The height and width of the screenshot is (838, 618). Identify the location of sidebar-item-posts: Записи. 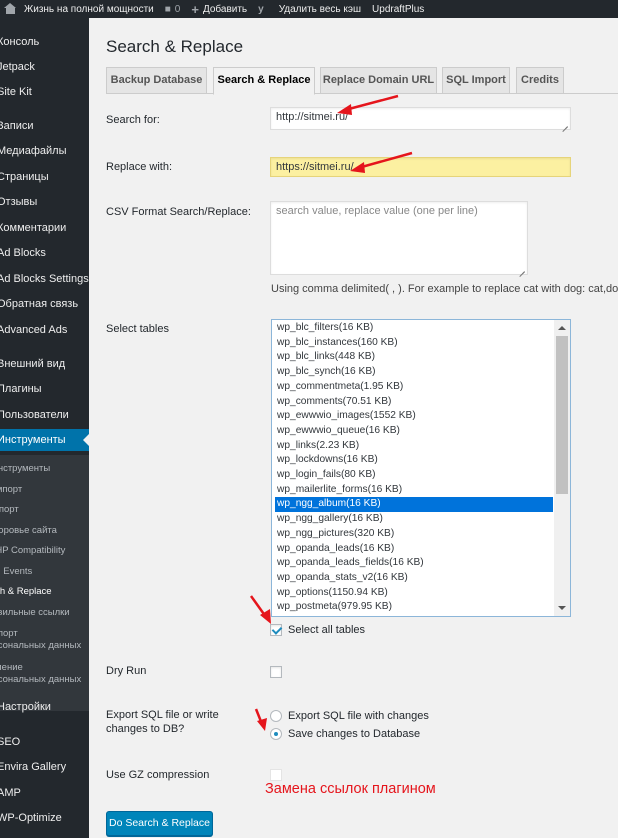
(43, 126).